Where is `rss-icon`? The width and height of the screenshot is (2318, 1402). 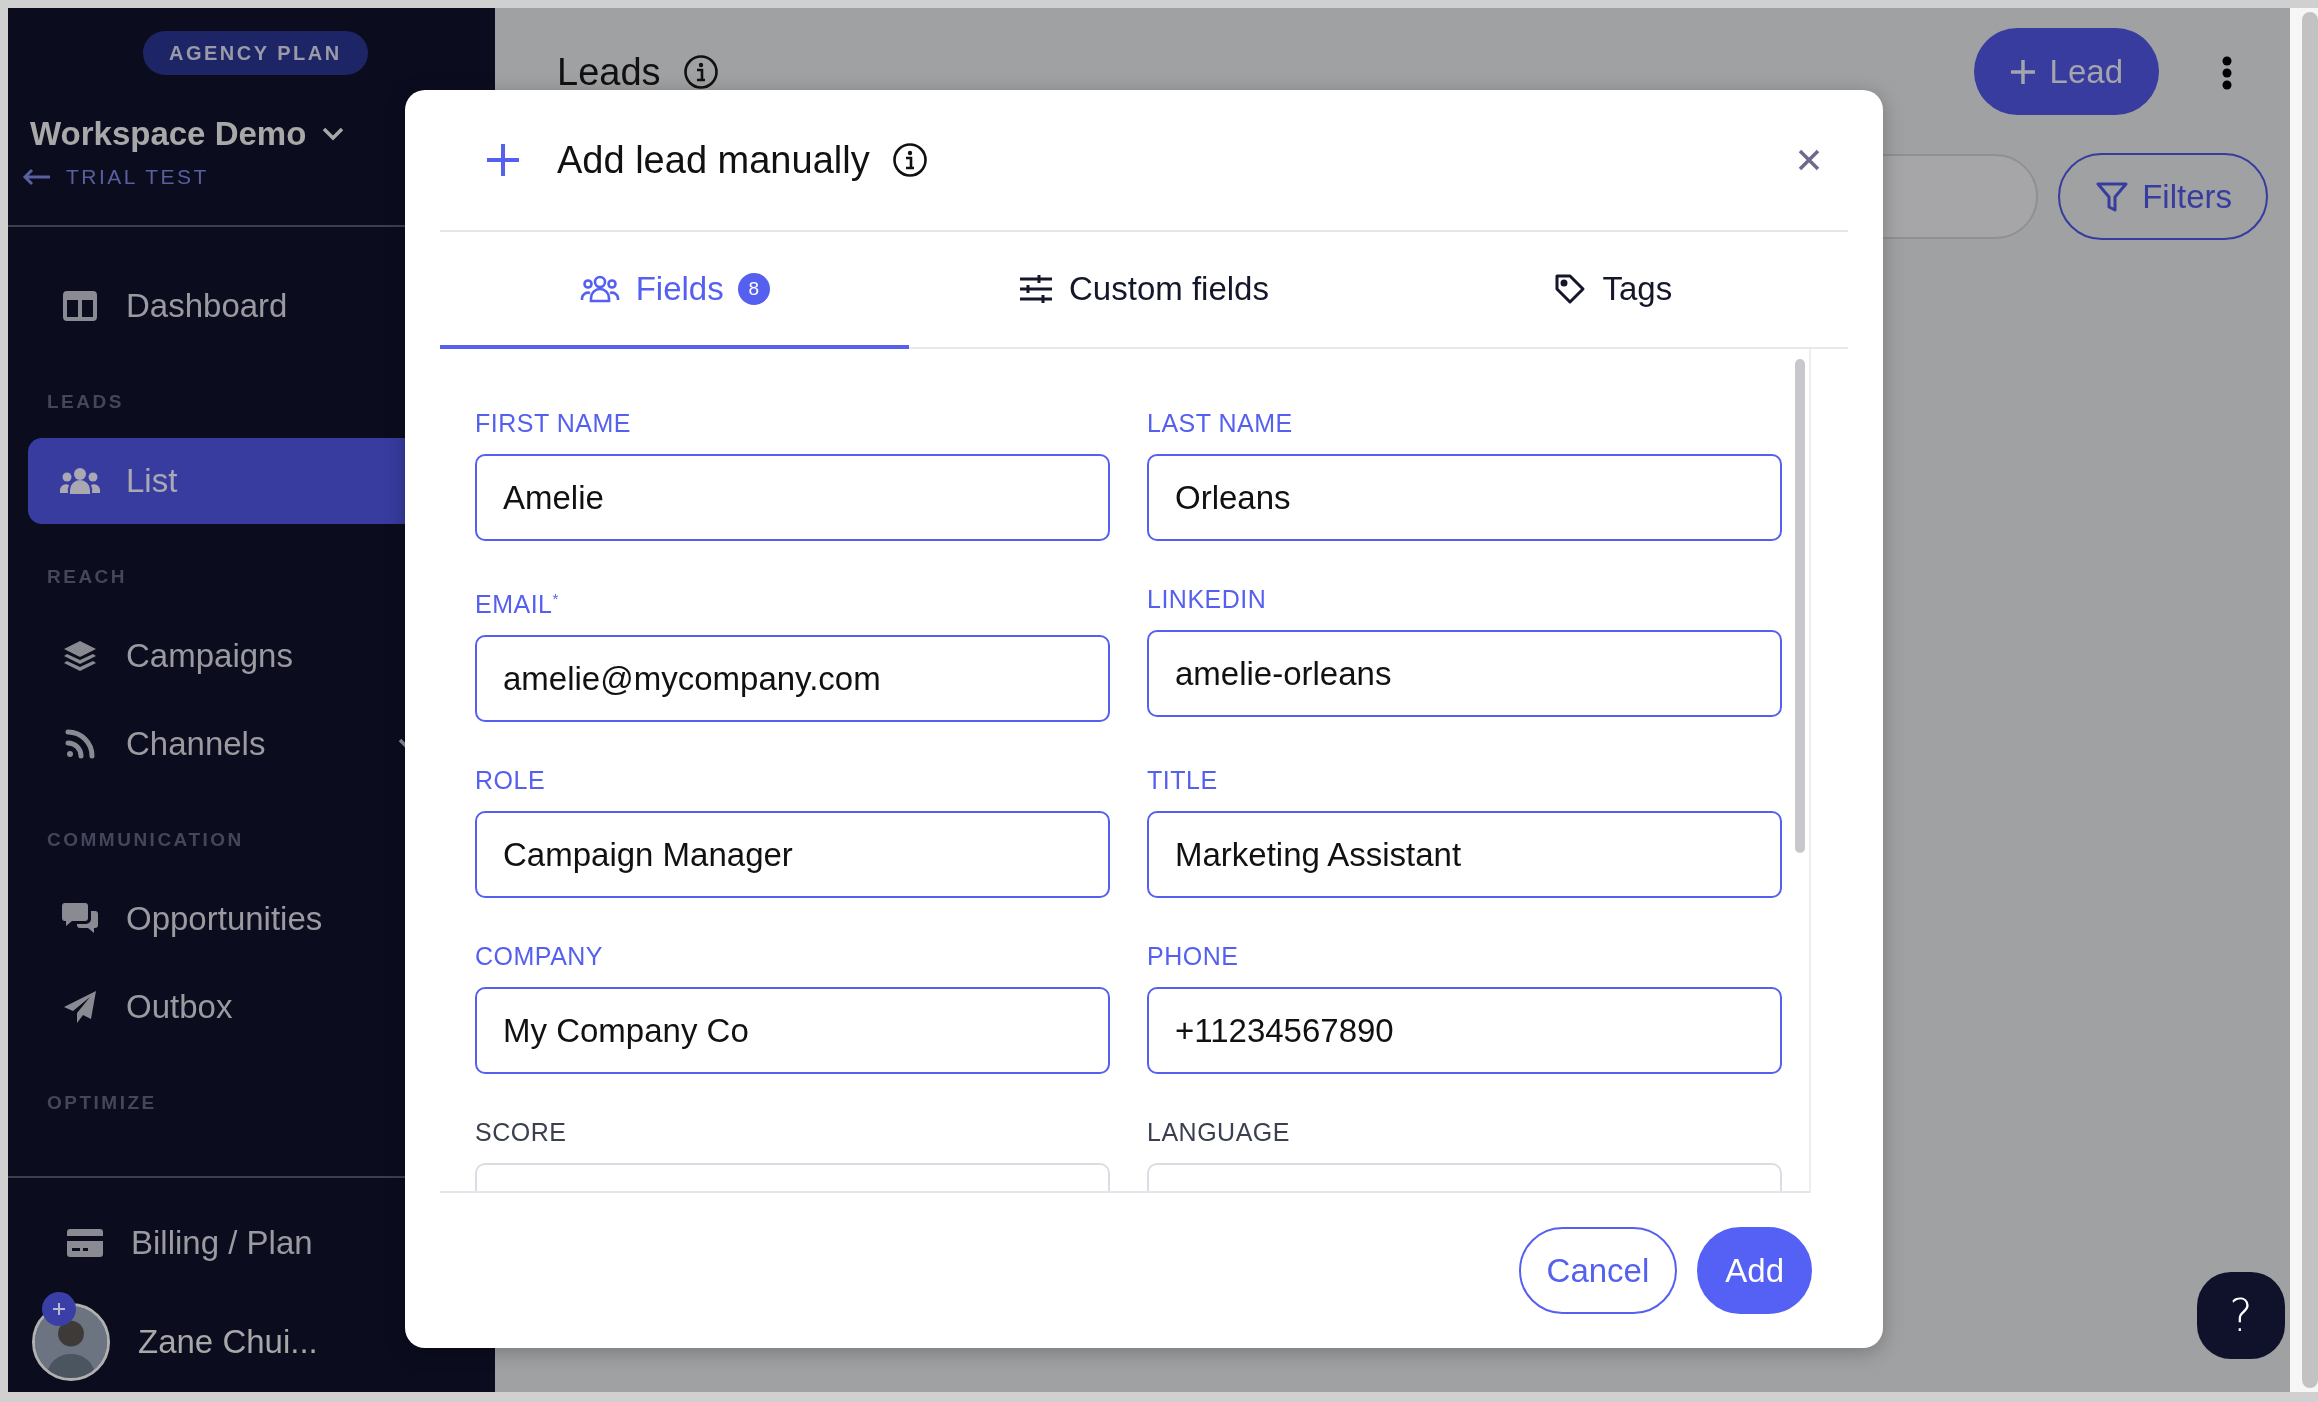 rss-icon is located at coordinates (80, 744).